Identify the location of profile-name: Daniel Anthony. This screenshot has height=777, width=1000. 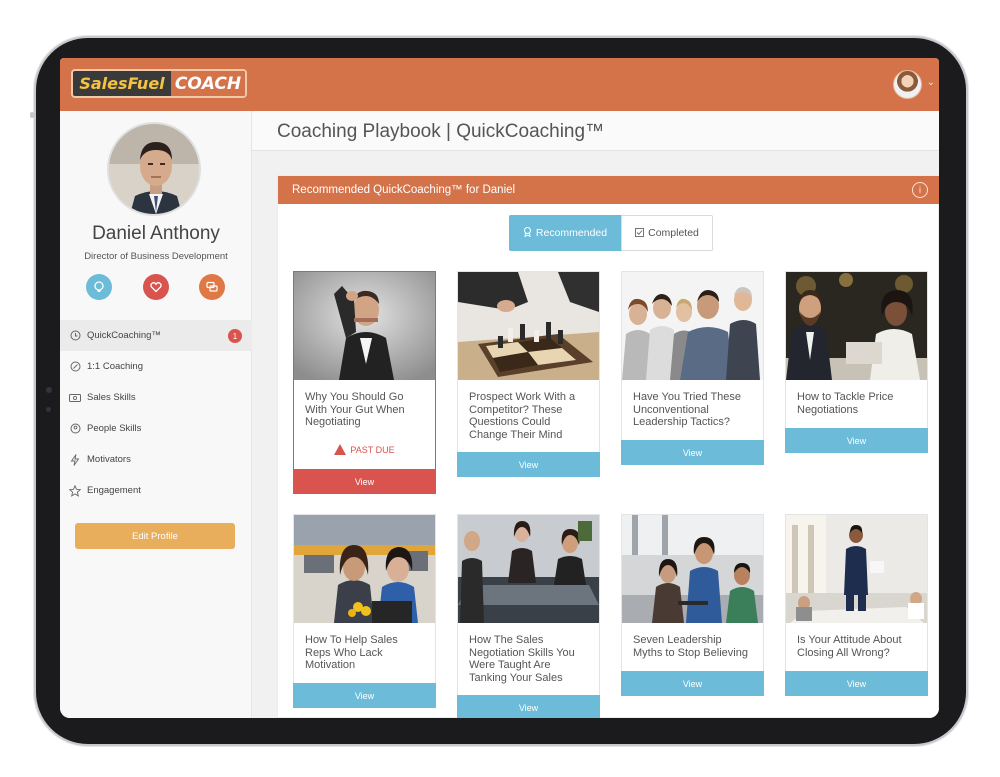
(156, 233).